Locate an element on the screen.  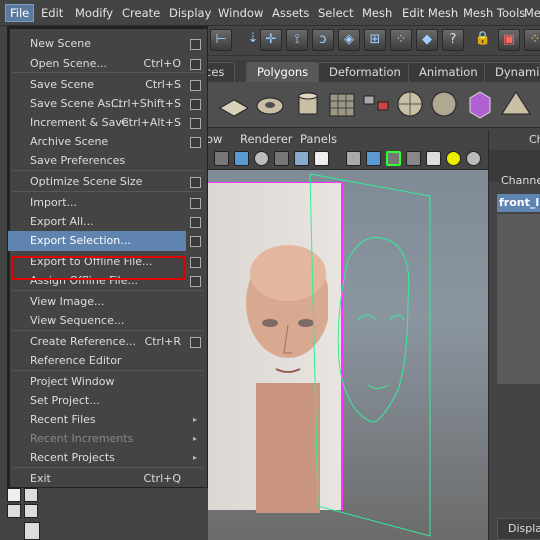
lock-icon: 🔒 is located at coordinates (483, 40).